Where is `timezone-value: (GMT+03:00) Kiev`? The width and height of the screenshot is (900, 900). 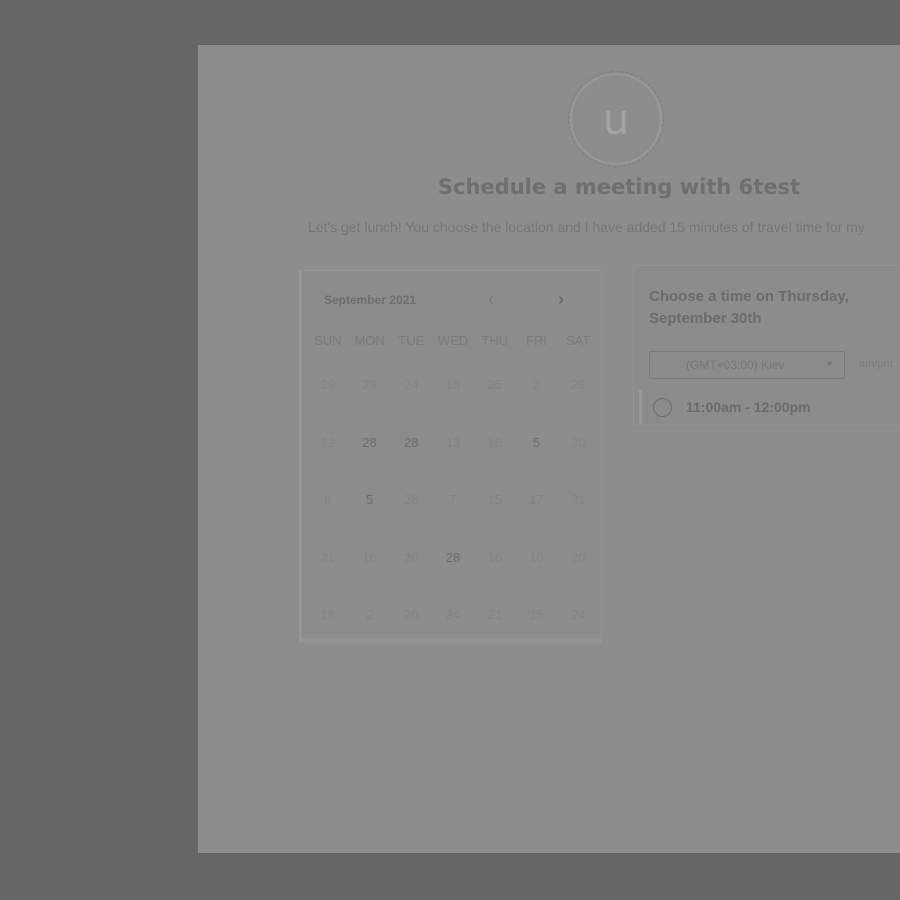 timezone-value: (GMT+03:00) Kiev is located at coordinates (735, 365).